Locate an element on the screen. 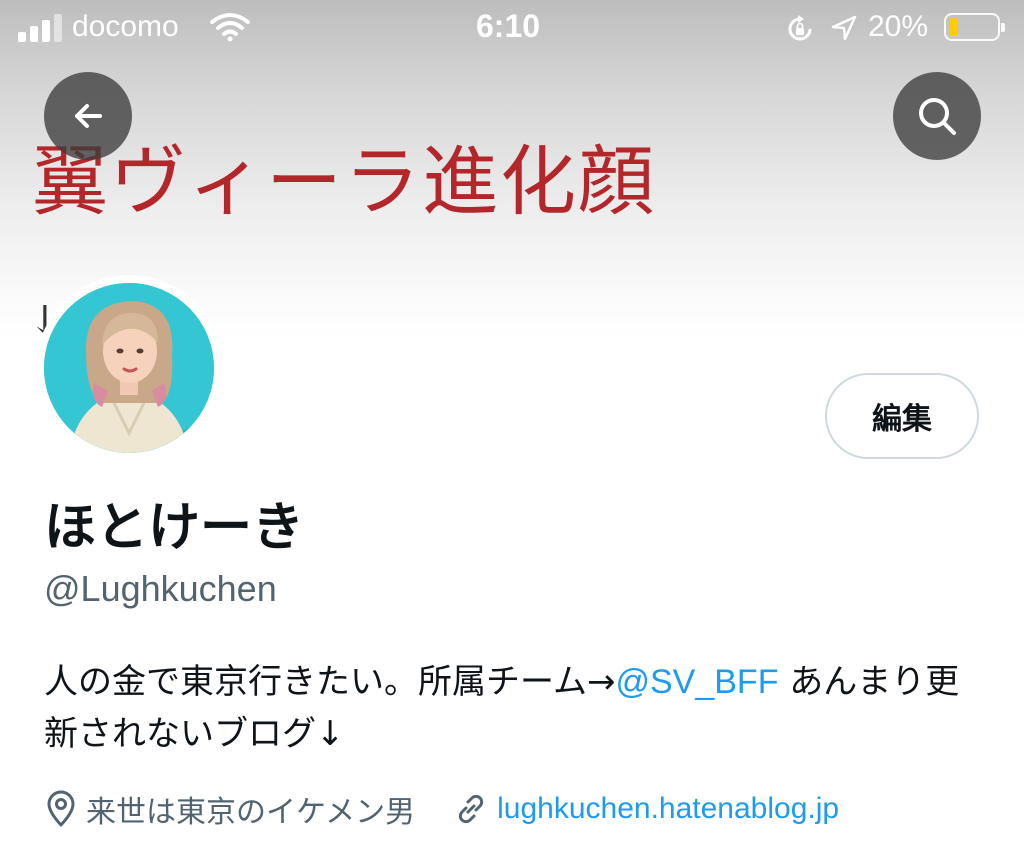 This screenshot has height=843, width=1024. search-button is located at coordinates (937, 116).